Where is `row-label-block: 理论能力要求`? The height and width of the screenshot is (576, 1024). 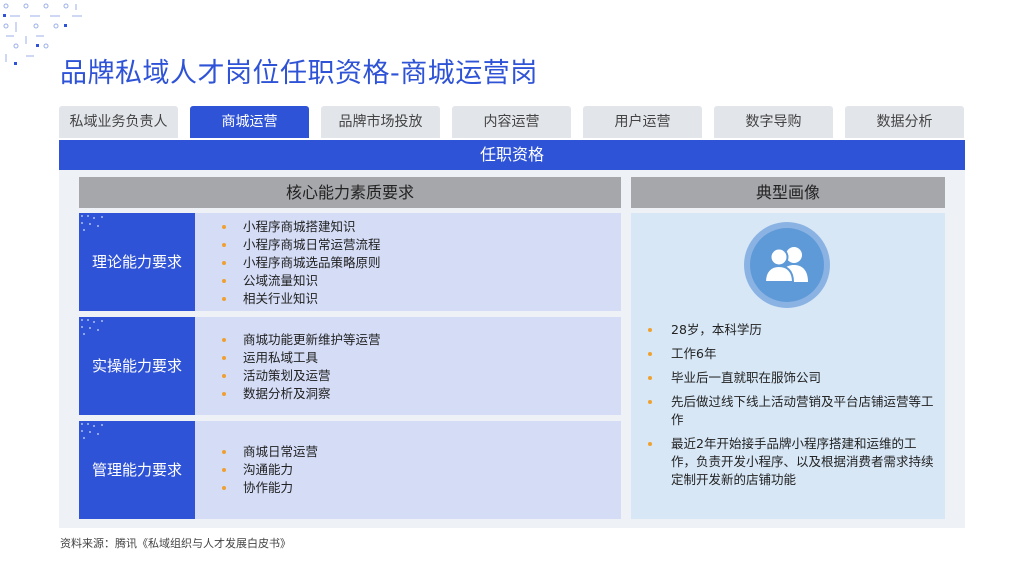 row-label-block: 理论能力要求 is located at coordinates (137, 262).